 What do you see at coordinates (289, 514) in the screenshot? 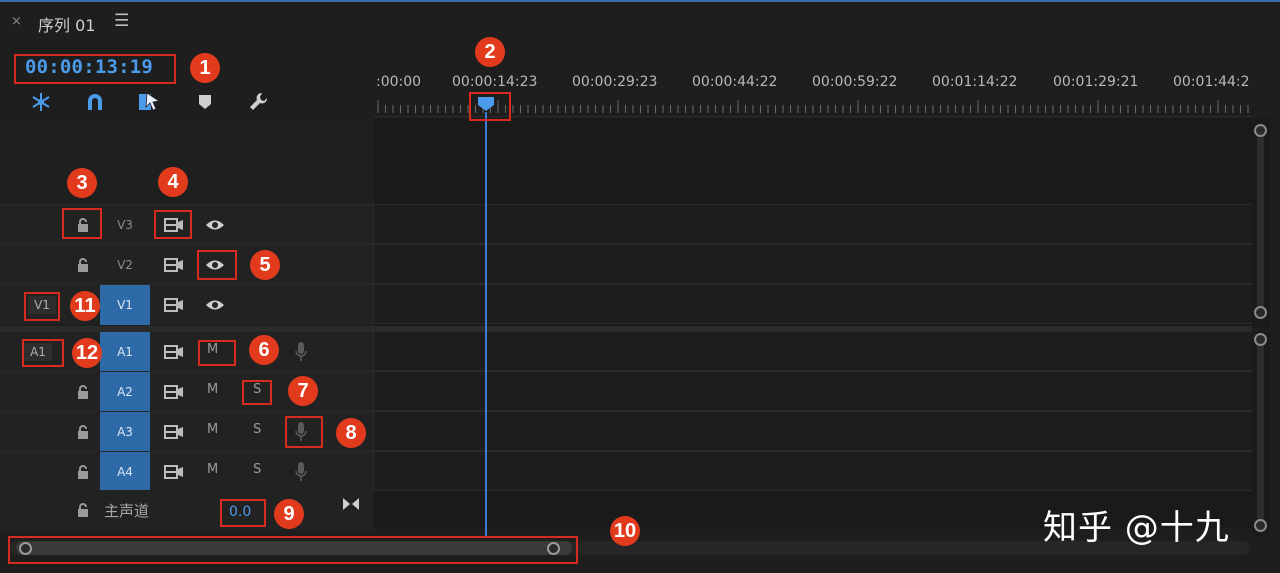
I see `annotation-badge-9: 9` at bounding box center [289, 514].